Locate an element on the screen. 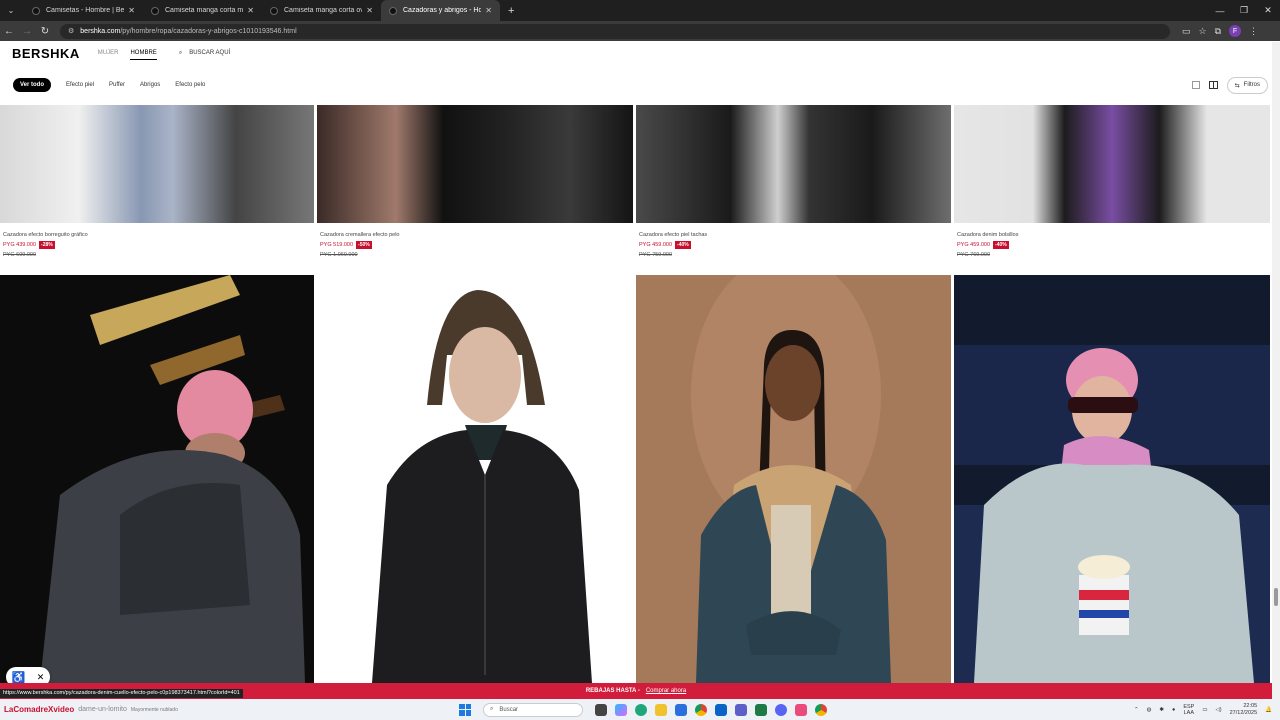  system-tray: ⌃ ◍ ✱ ● ESP LAA ▭ ◁) 22:05 27/12/2025 🔔 is located at coordinates (1203, 709).